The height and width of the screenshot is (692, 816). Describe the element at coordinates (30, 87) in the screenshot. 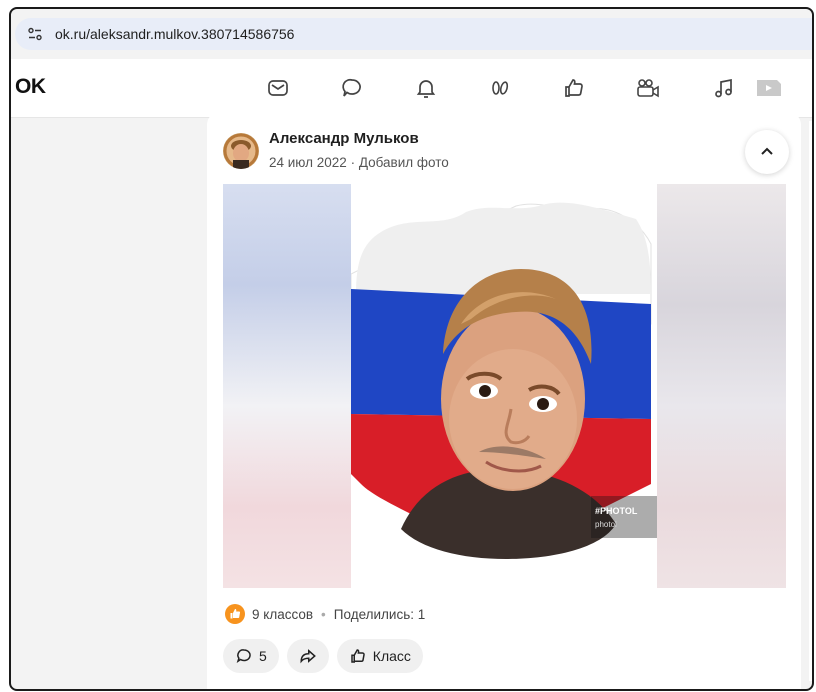

I see `ok-logo: OK` at that location.